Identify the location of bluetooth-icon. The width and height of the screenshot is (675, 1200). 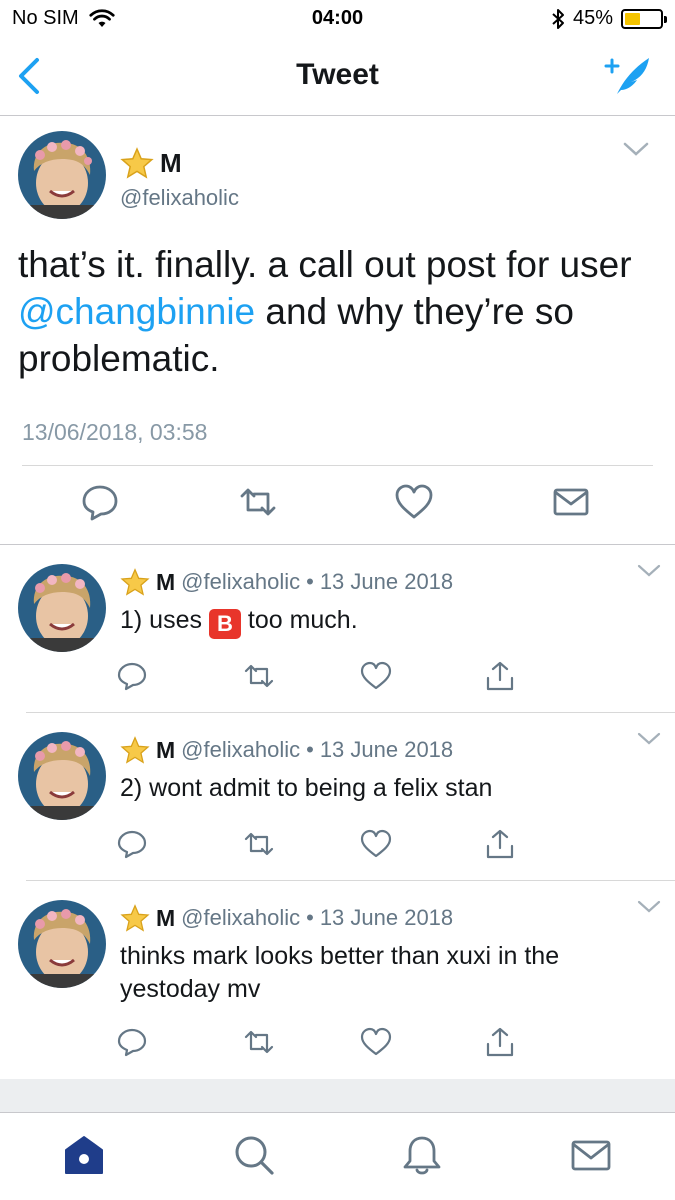
(558, 18).